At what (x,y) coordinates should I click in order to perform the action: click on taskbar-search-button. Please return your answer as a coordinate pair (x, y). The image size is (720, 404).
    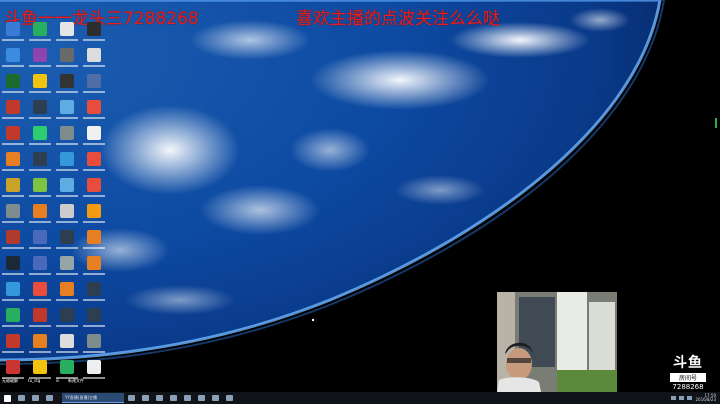
    Looking at the image, I should click on (21, 398).